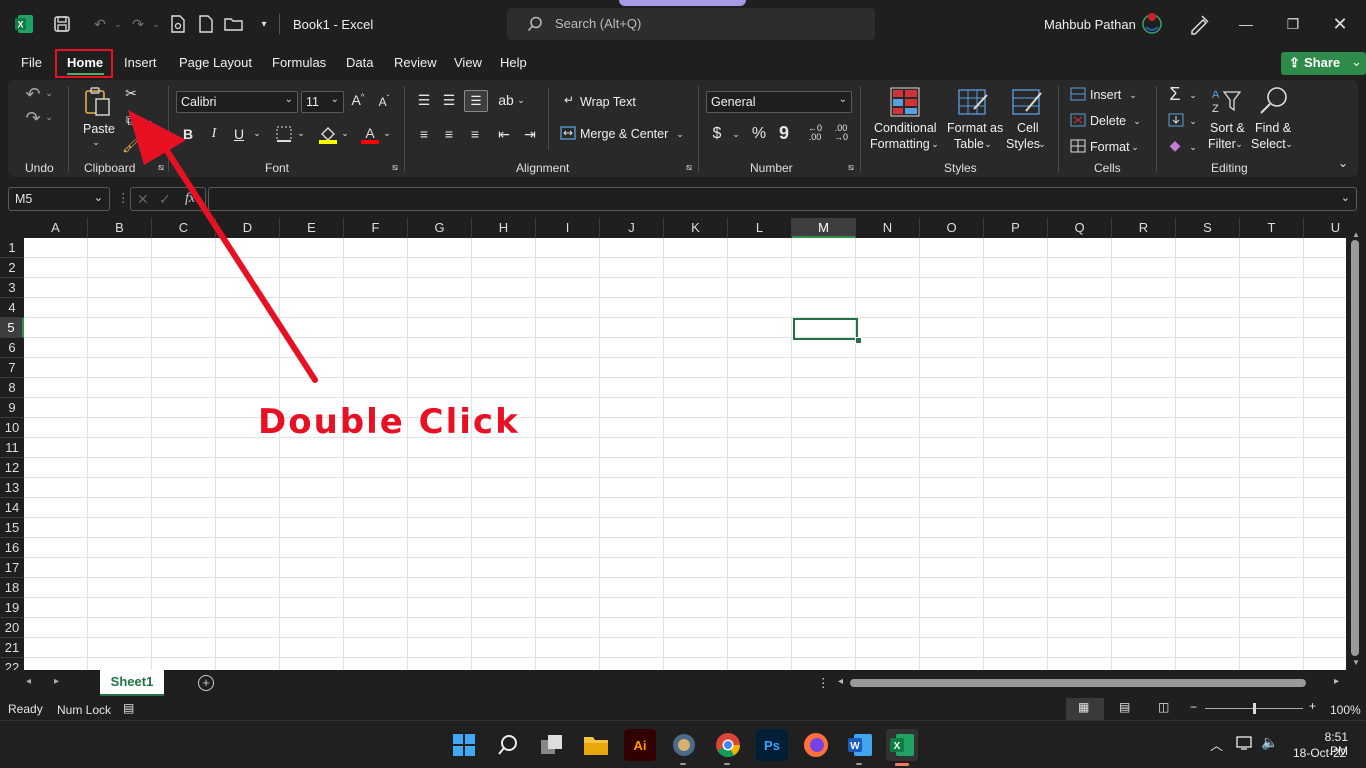  What do you see at coordinates (552, 745) in the screenshot?
I see `task-view-icon` at bounding box center [552, 745].